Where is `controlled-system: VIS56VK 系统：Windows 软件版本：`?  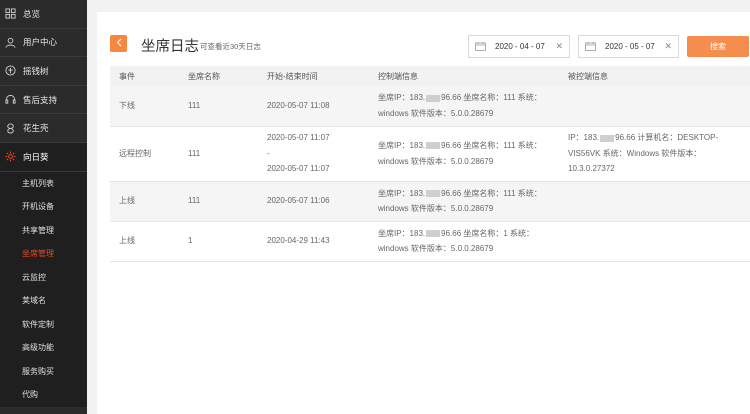
controlled-system: VIS56VK 系统：Windows 软件版本： is located at coordinates (635, 153).